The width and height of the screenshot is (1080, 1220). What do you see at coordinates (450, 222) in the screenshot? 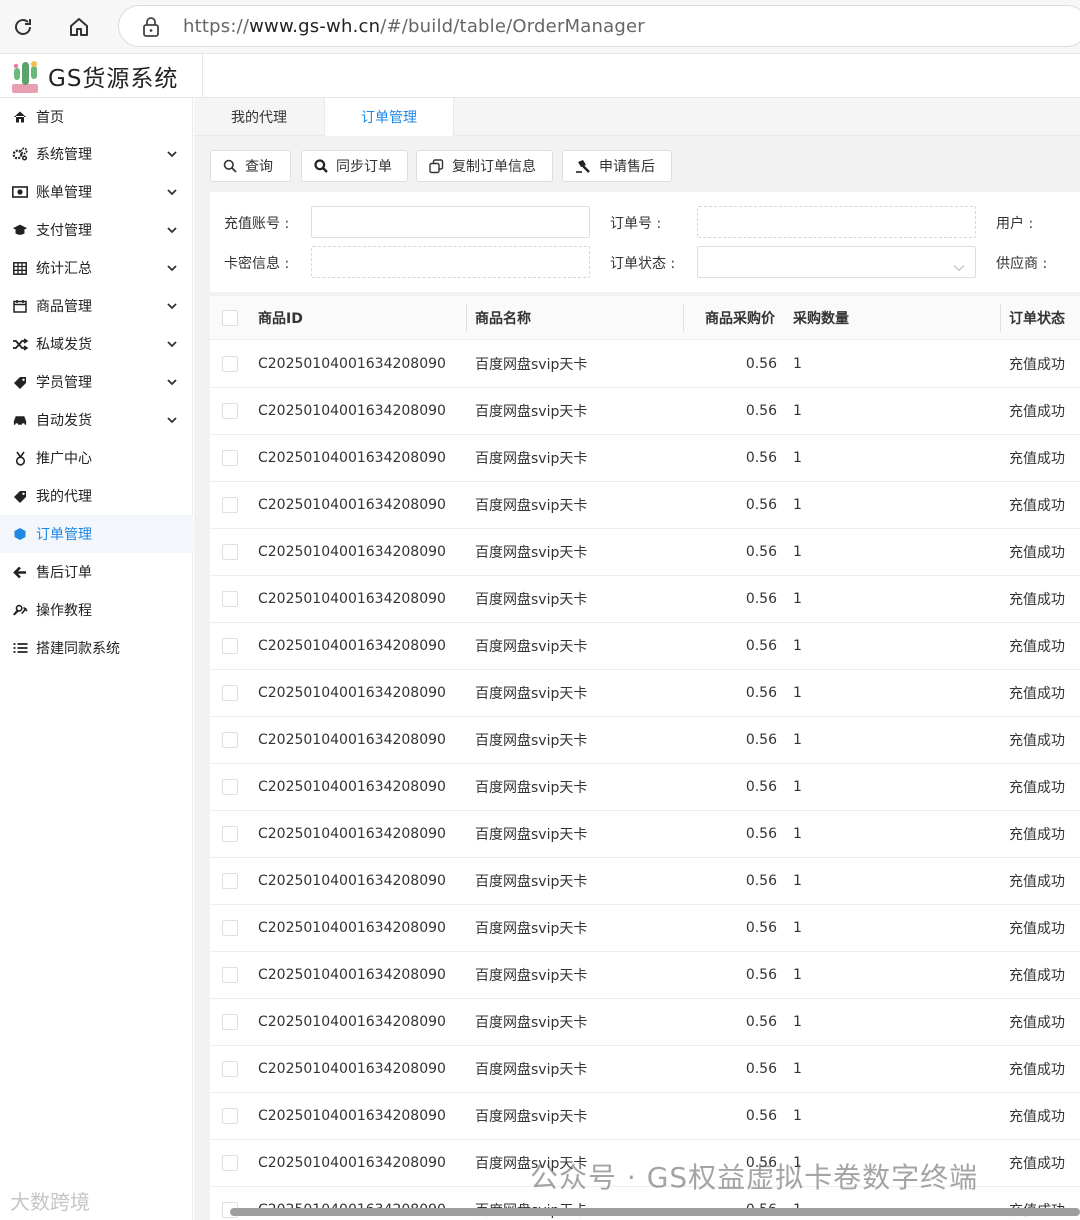
I see `recharge-account-input` at bounding box center [450, 222].